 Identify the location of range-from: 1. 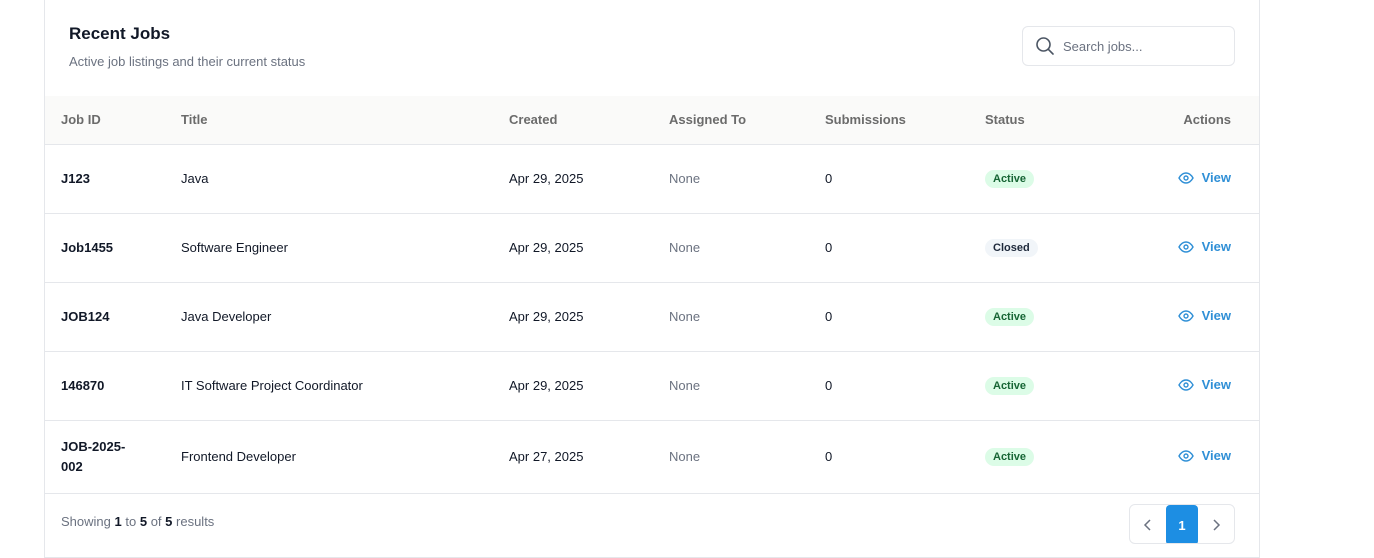
(118, 521).